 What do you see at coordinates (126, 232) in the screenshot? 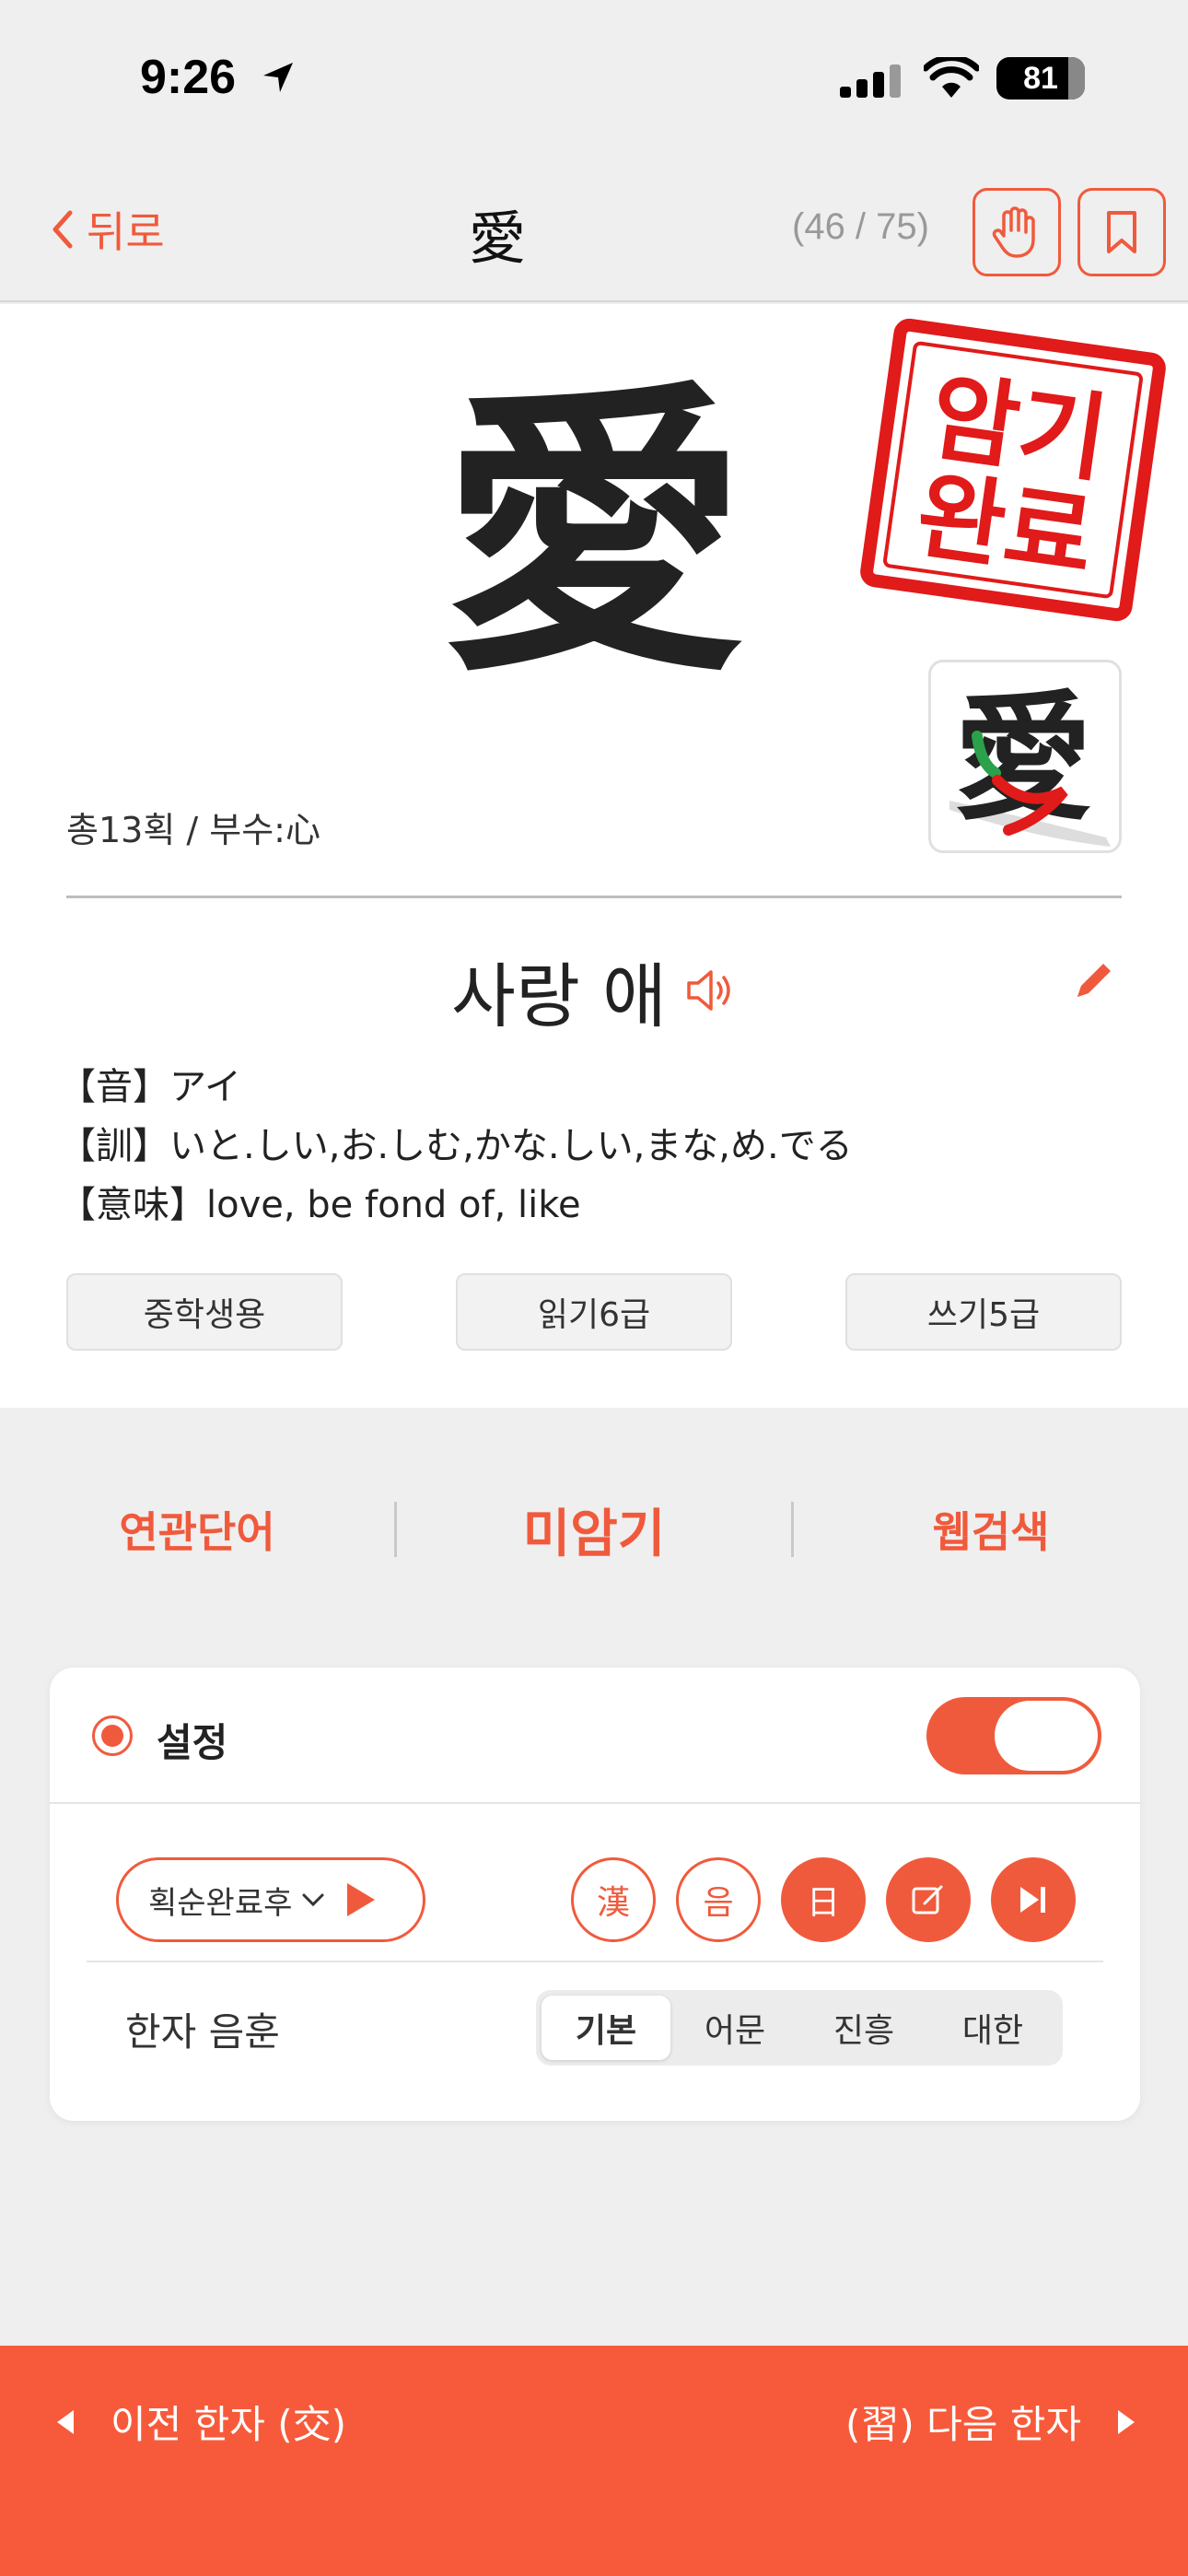
I see `back-label: 뒤로` at bounding box center [126, 232].